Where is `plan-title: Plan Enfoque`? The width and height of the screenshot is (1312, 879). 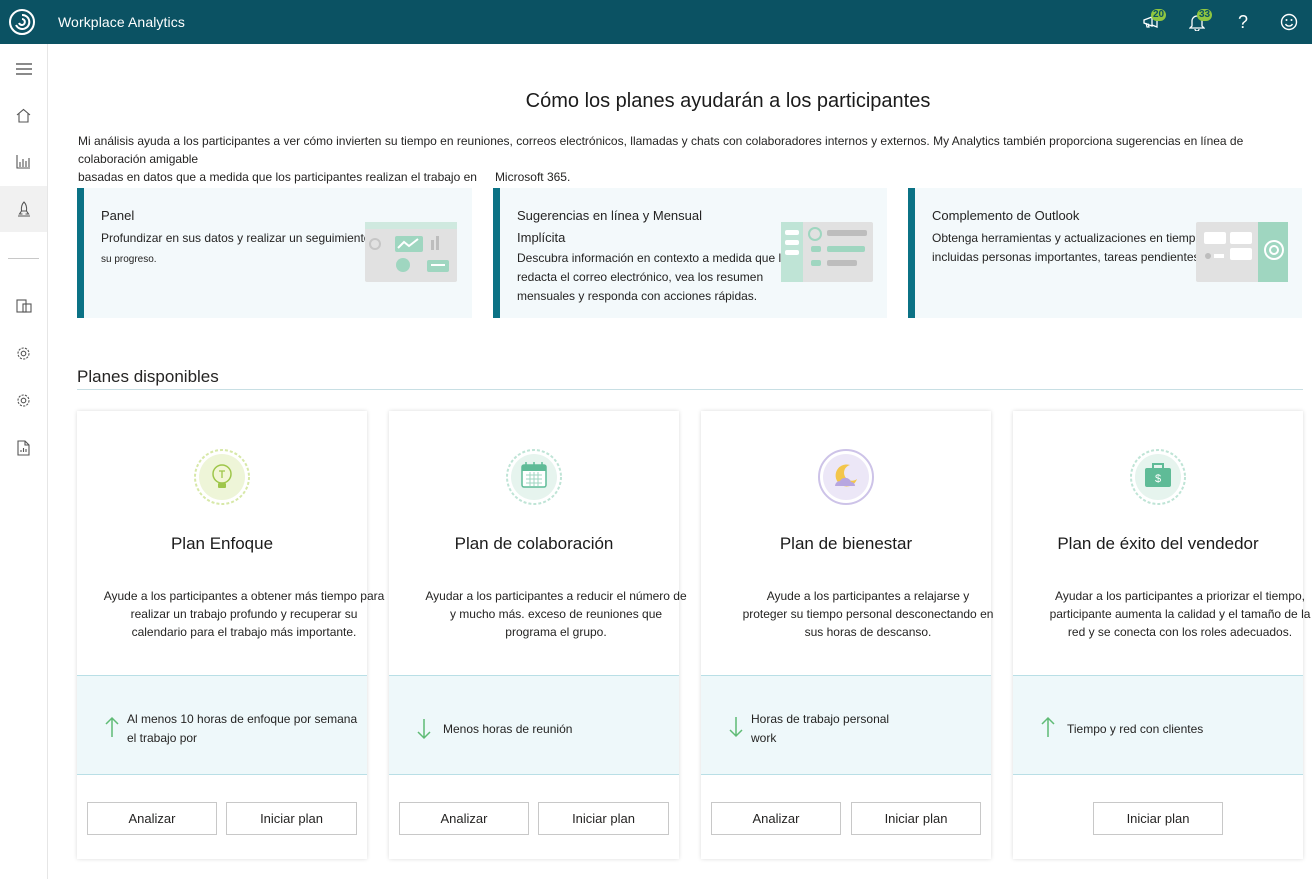 plan-title: Plan Enfoque is located at coordinates (222, 543).